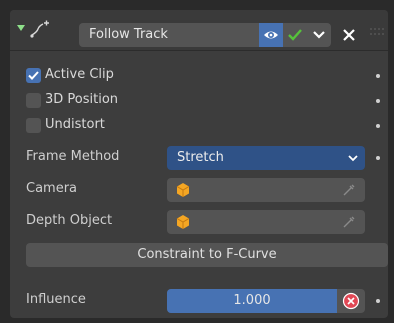  Describe the element at coordinates (266, 222) in the screenshot. I see `depth-object-field` at that location.